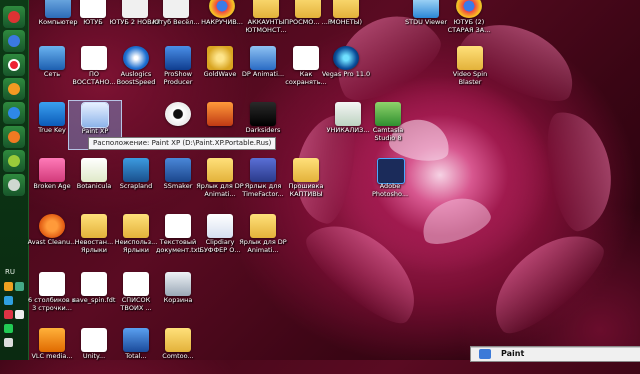 This screenshot has width=640, height=374. Describe the element at coordinates (10, 272) in the screenshot. I see `language-indicator: RU` at that location.